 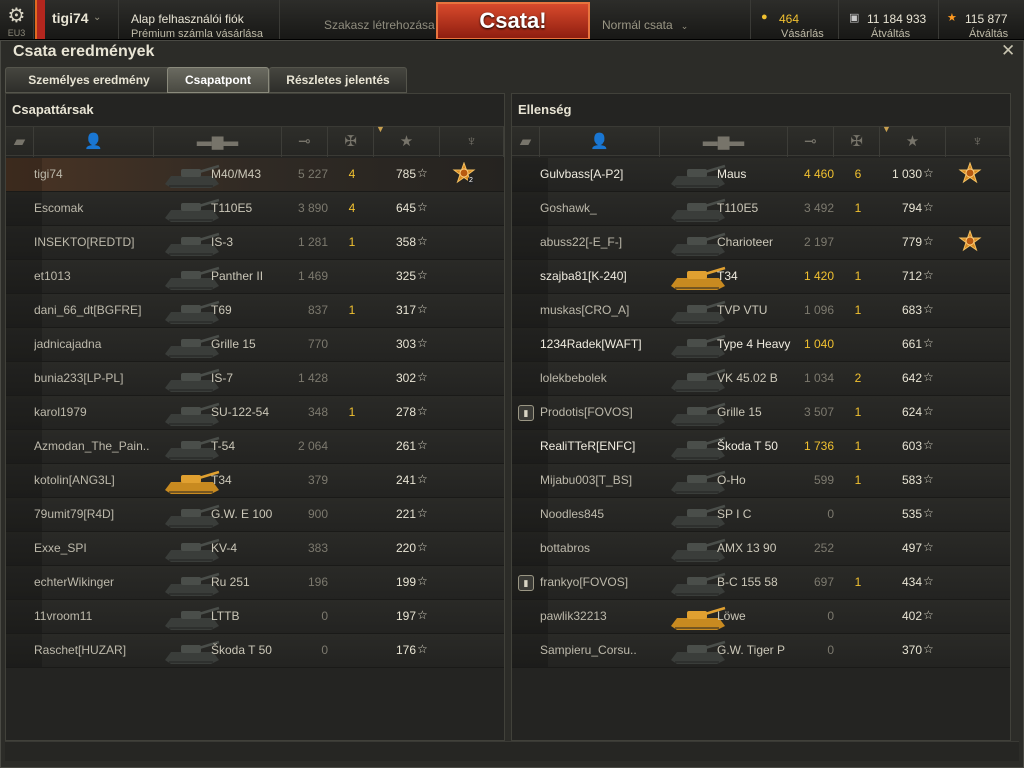 I want to click on exchange-xp-link: Átváltás, so click(x=988, y=33).